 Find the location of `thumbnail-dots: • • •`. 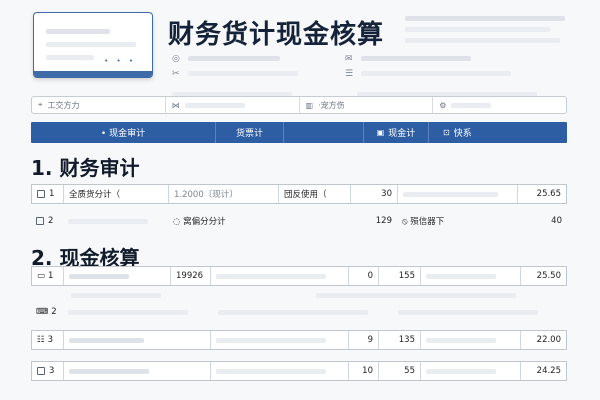

thumbnail-dots: • • • is located at coordinates (120, 61).